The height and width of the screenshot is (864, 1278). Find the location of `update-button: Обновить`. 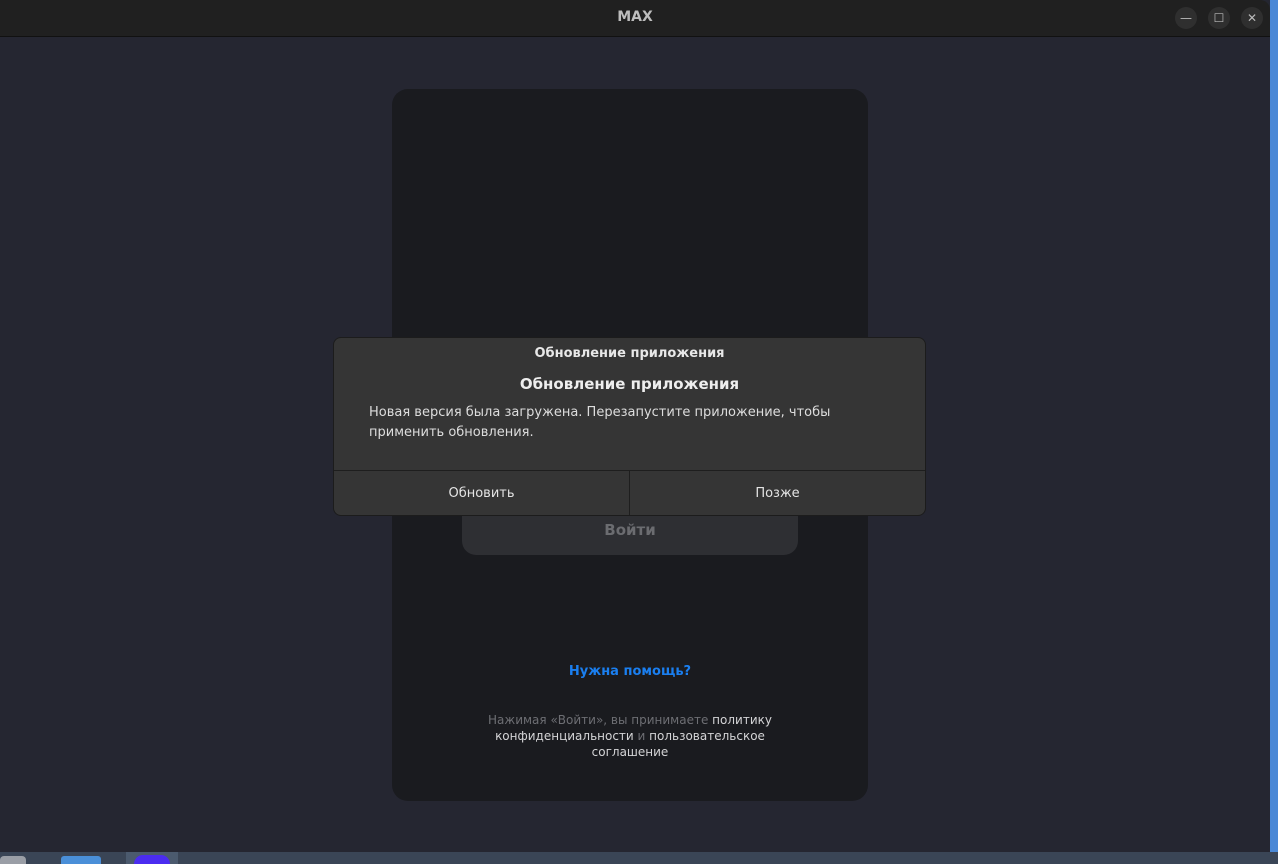

update-button: Обновить is located at coordinates (481, 493).